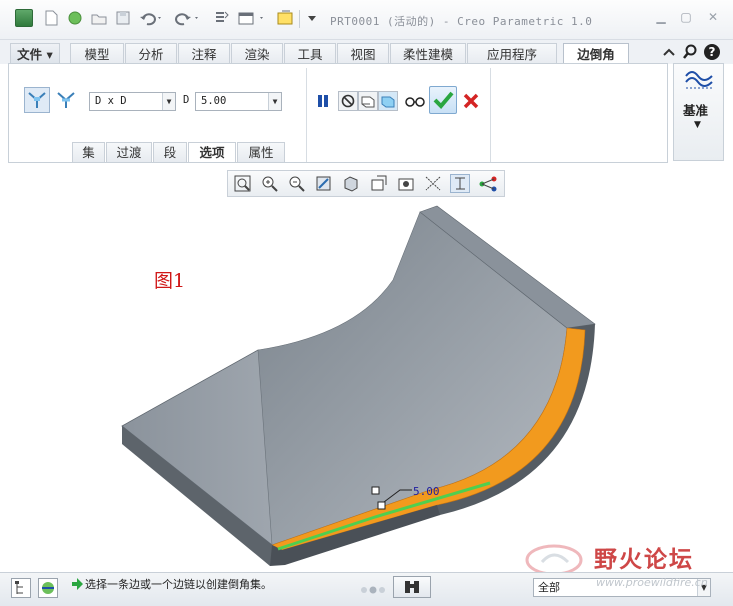  What do you see at coordinates (596, 54) in the screenshot?
I see `tab-edge-chamfer: 边倒角` at bounding box center [596, 54].